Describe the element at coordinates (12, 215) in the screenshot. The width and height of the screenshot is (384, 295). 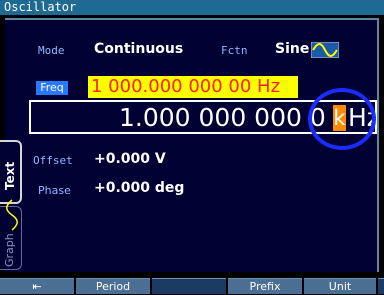
I see `graph-sine-icon` at that location.